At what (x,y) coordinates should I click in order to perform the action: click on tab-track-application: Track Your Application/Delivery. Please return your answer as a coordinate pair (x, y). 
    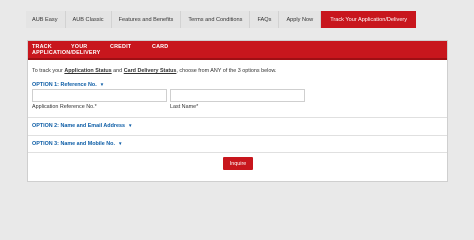
    Looking at the image, I should click on (369, 19).